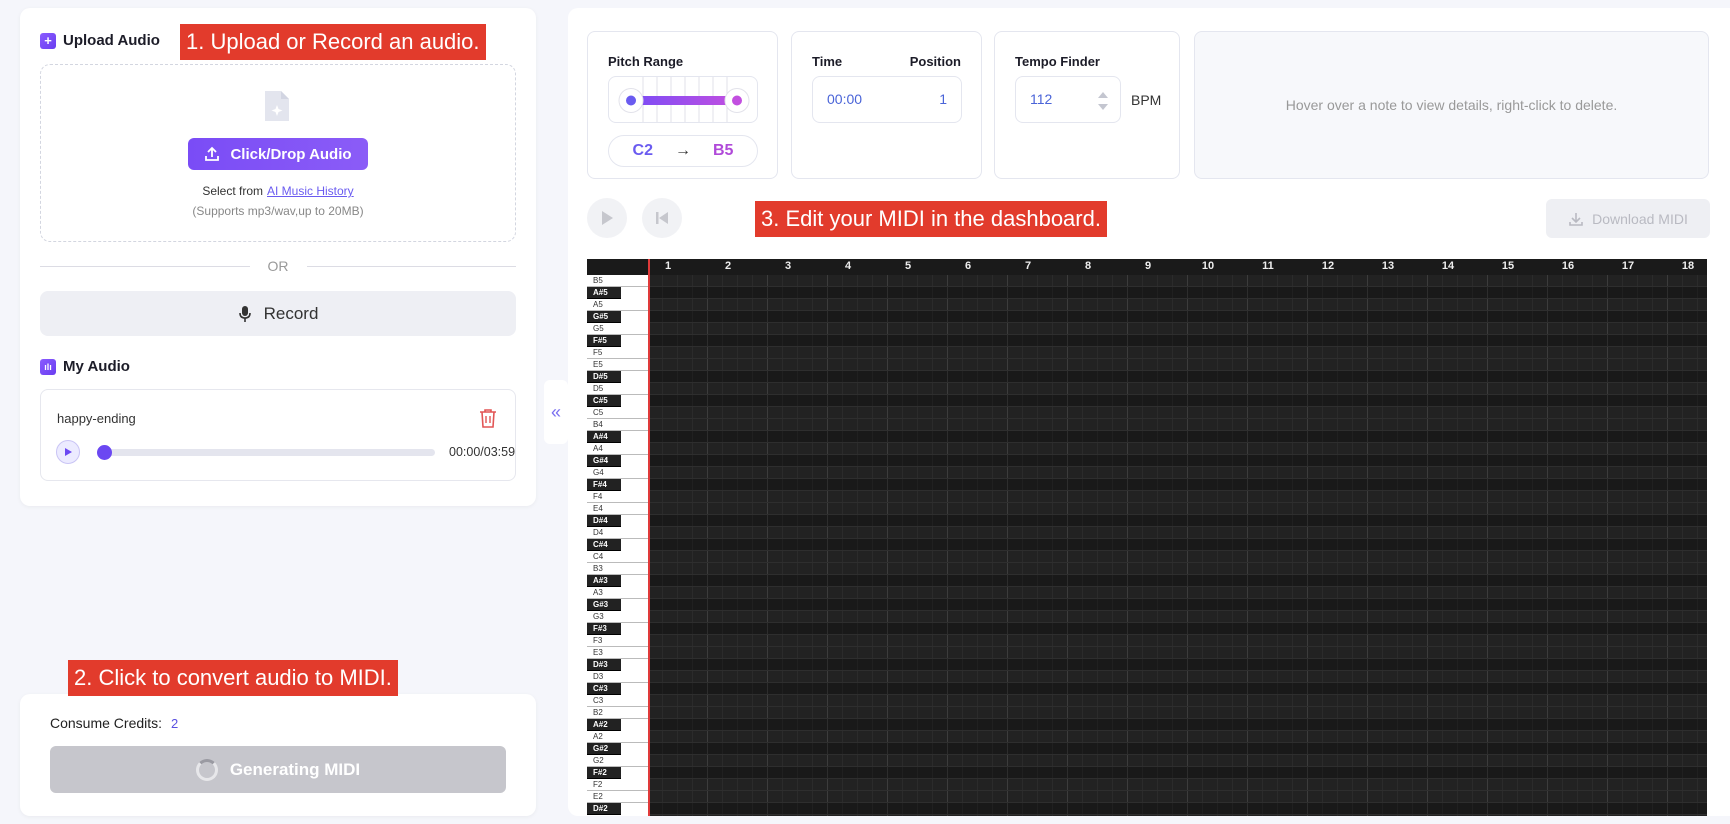 The image size is (1730, 824). What do you see at coordinates (604, 809) in the screenshot?
I see `piano-key: D#2` at bounding box center [604, 809].